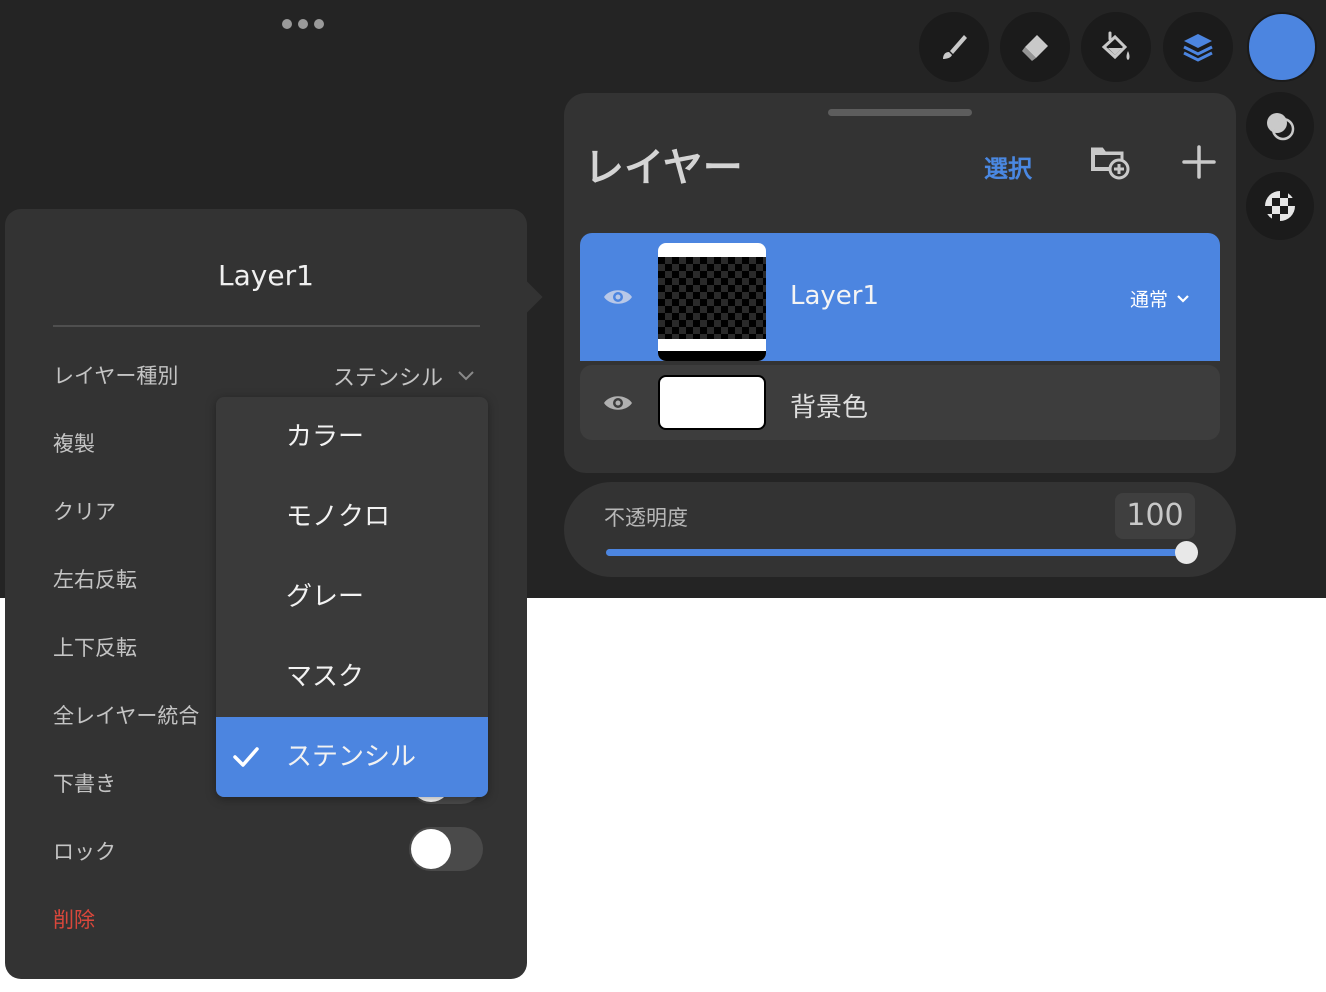 The height and width of the screenshot is (992, 1326). Describe the element at coordinates (900, 529) in the screenshot. I see `opacity-panel: 不透明度 100` at that location.